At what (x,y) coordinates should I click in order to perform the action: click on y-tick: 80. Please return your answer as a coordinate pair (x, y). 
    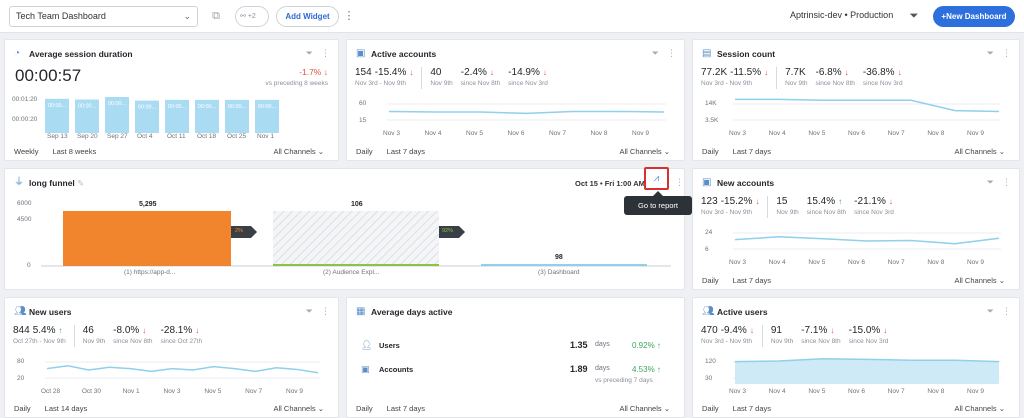
    Looking at the image, I should click on (21, 361).